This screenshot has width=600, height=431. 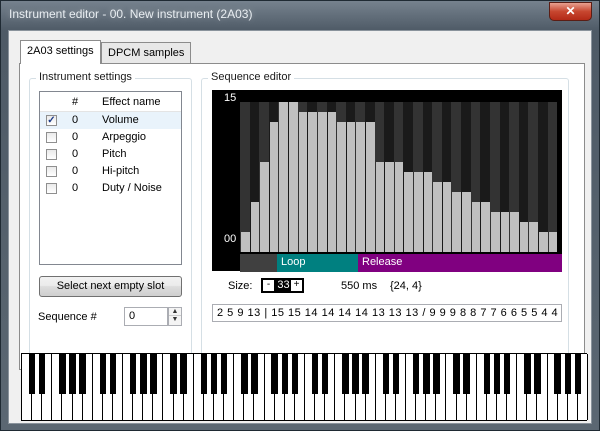 I want to click on sequence-number-label: Sequence #, so click(x=67, y=317).